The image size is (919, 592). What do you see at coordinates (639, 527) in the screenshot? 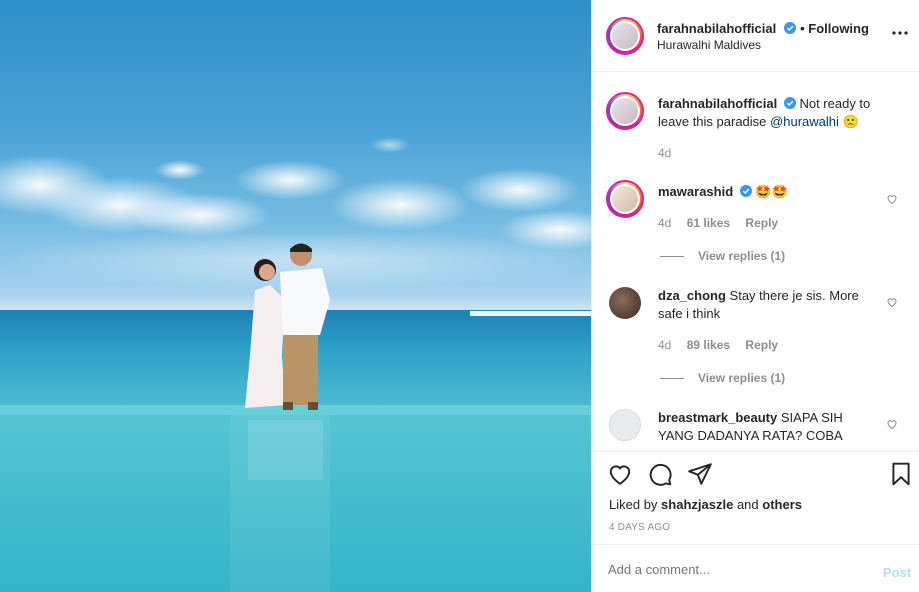
I see `post-date: 4 DAYS AGO` at bounding box center [639, 527].